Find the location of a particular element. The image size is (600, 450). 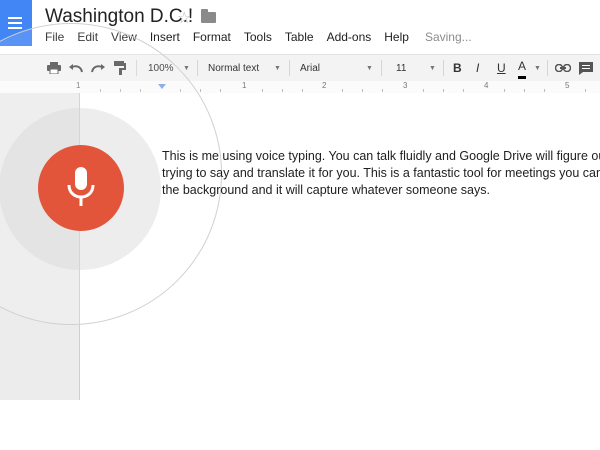

style-select: Normal text is located at coordinates (233, 68).